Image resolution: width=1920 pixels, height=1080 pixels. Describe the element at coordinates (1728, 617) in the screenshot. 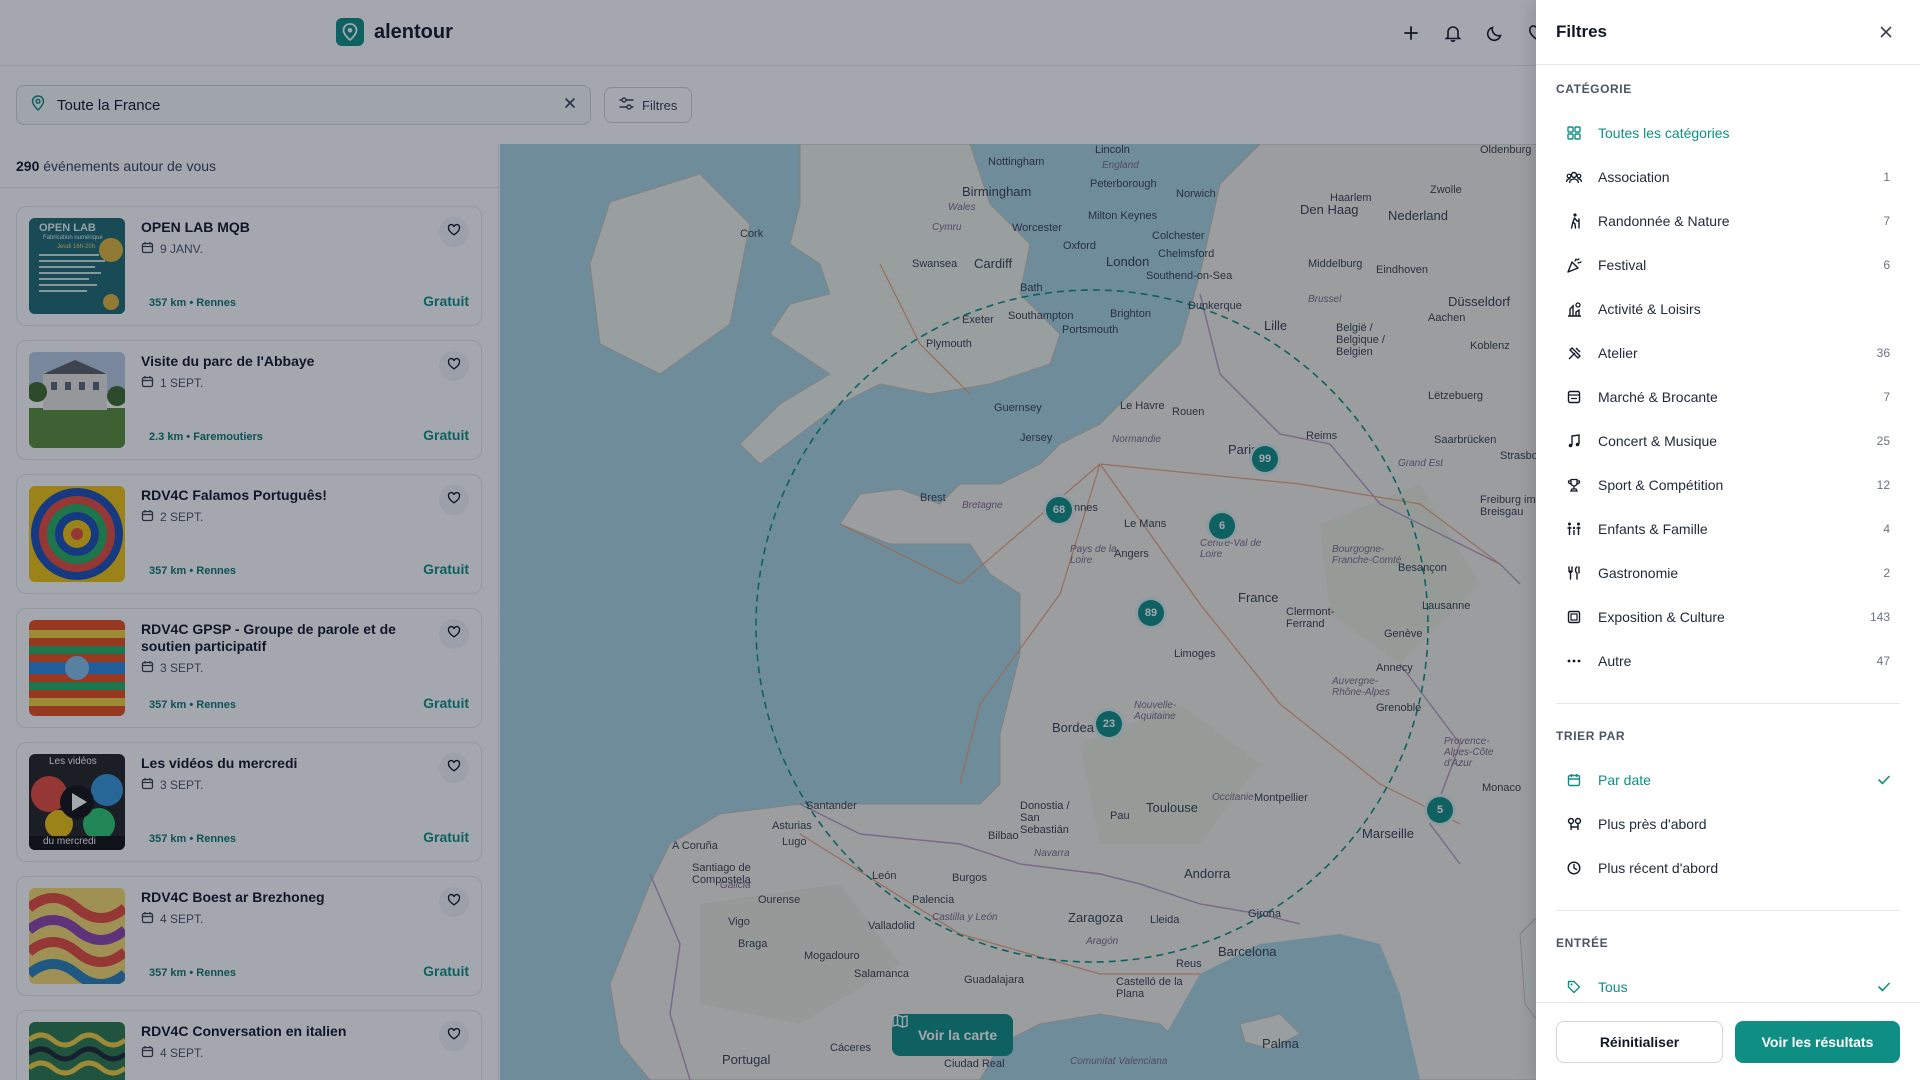

I see `category-option-exposition: Exposition & Culture 143` at that location.